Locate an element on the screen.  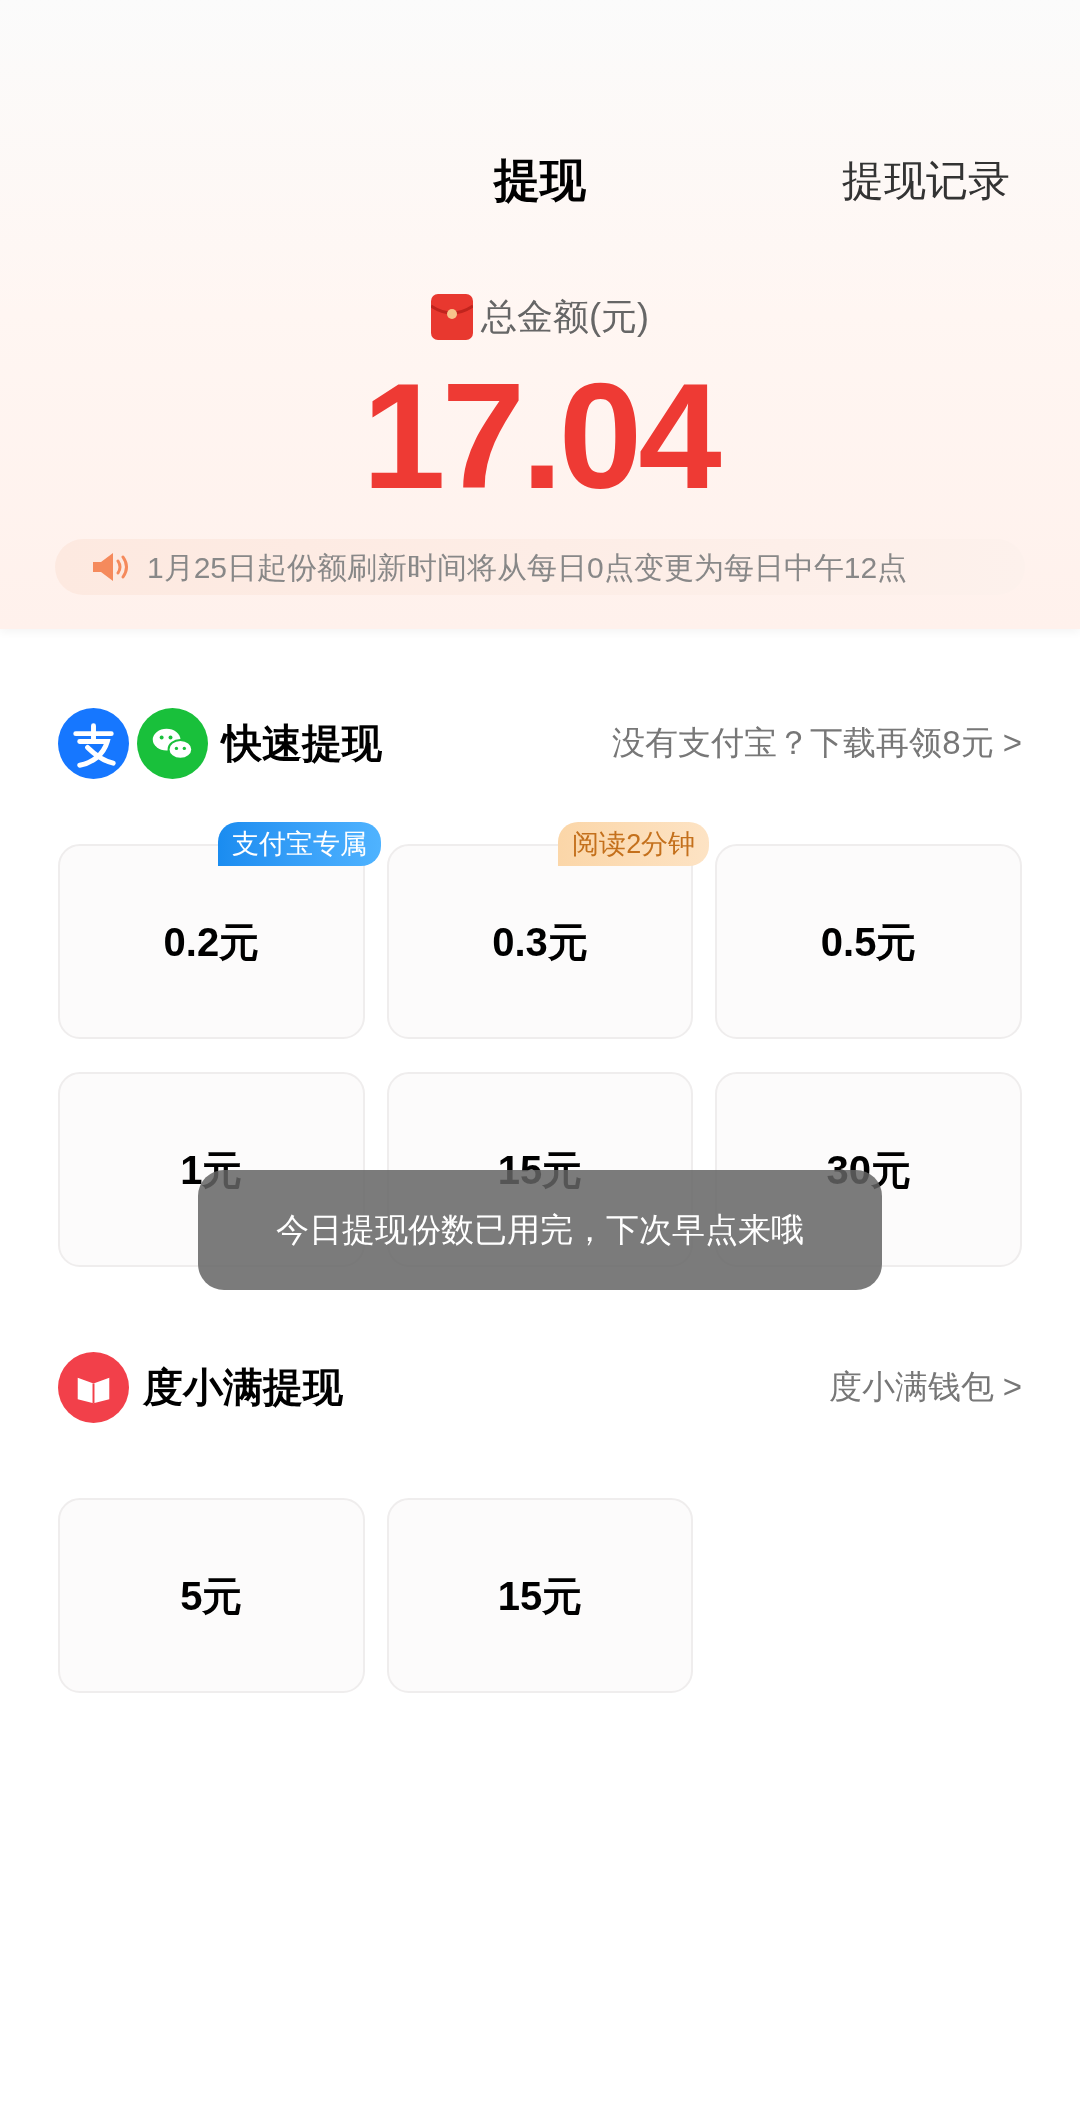
amount-option: 15元 is located at coordinates (540, 1595).